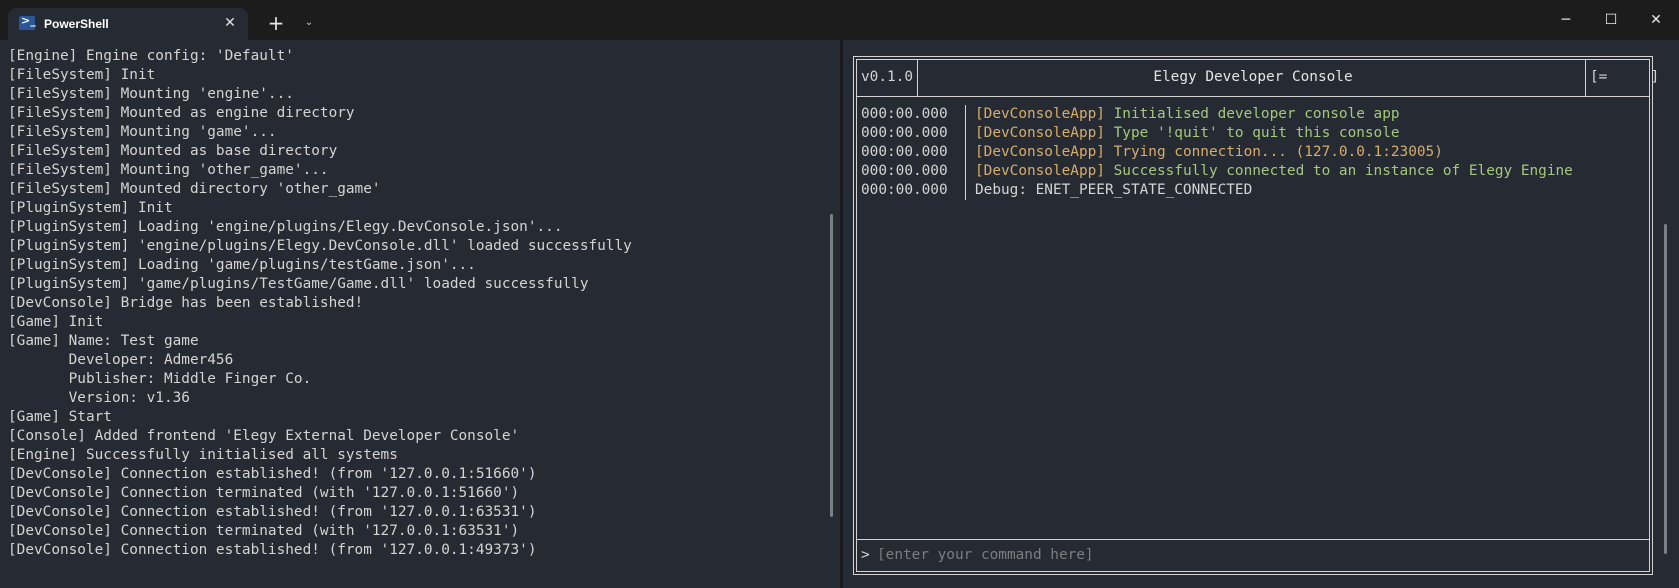  I want to click on output-line: Developer: Admer456, so click(121, 360).